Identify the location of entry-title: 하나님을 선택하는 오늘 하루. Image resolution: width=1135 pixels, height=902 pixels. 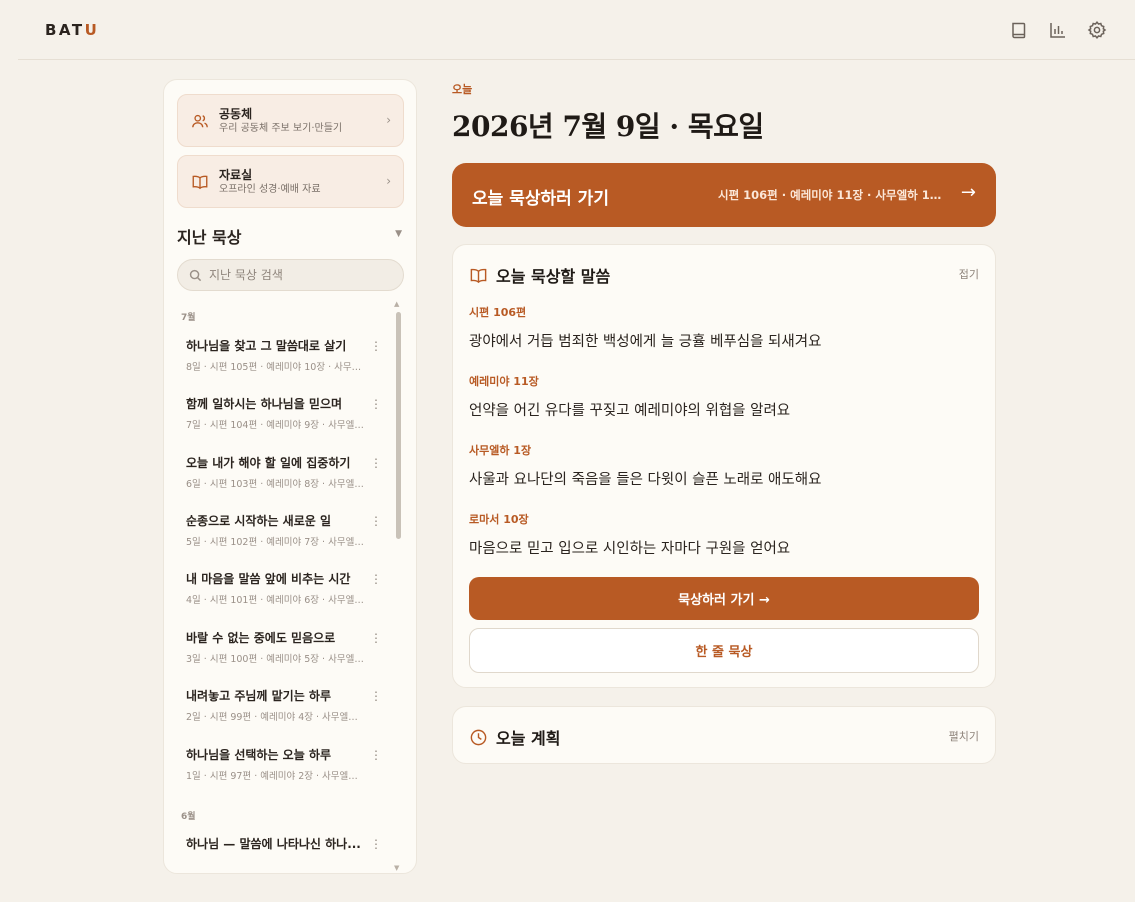
(259, 755).